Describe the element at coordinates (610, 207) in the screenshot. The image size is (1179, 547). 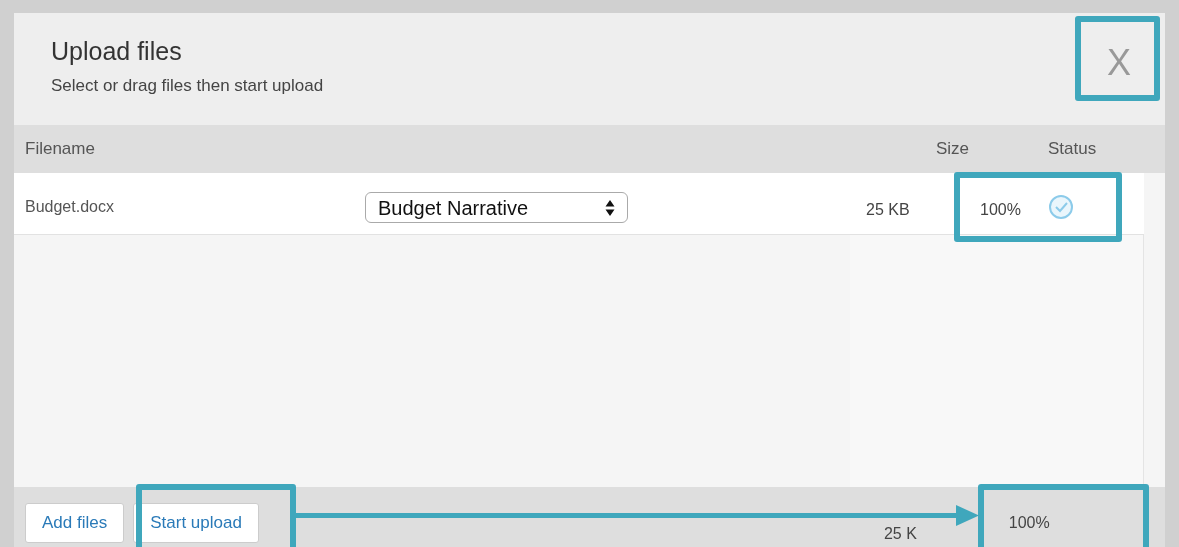
I see `stepper-arrows-icon` at that location.